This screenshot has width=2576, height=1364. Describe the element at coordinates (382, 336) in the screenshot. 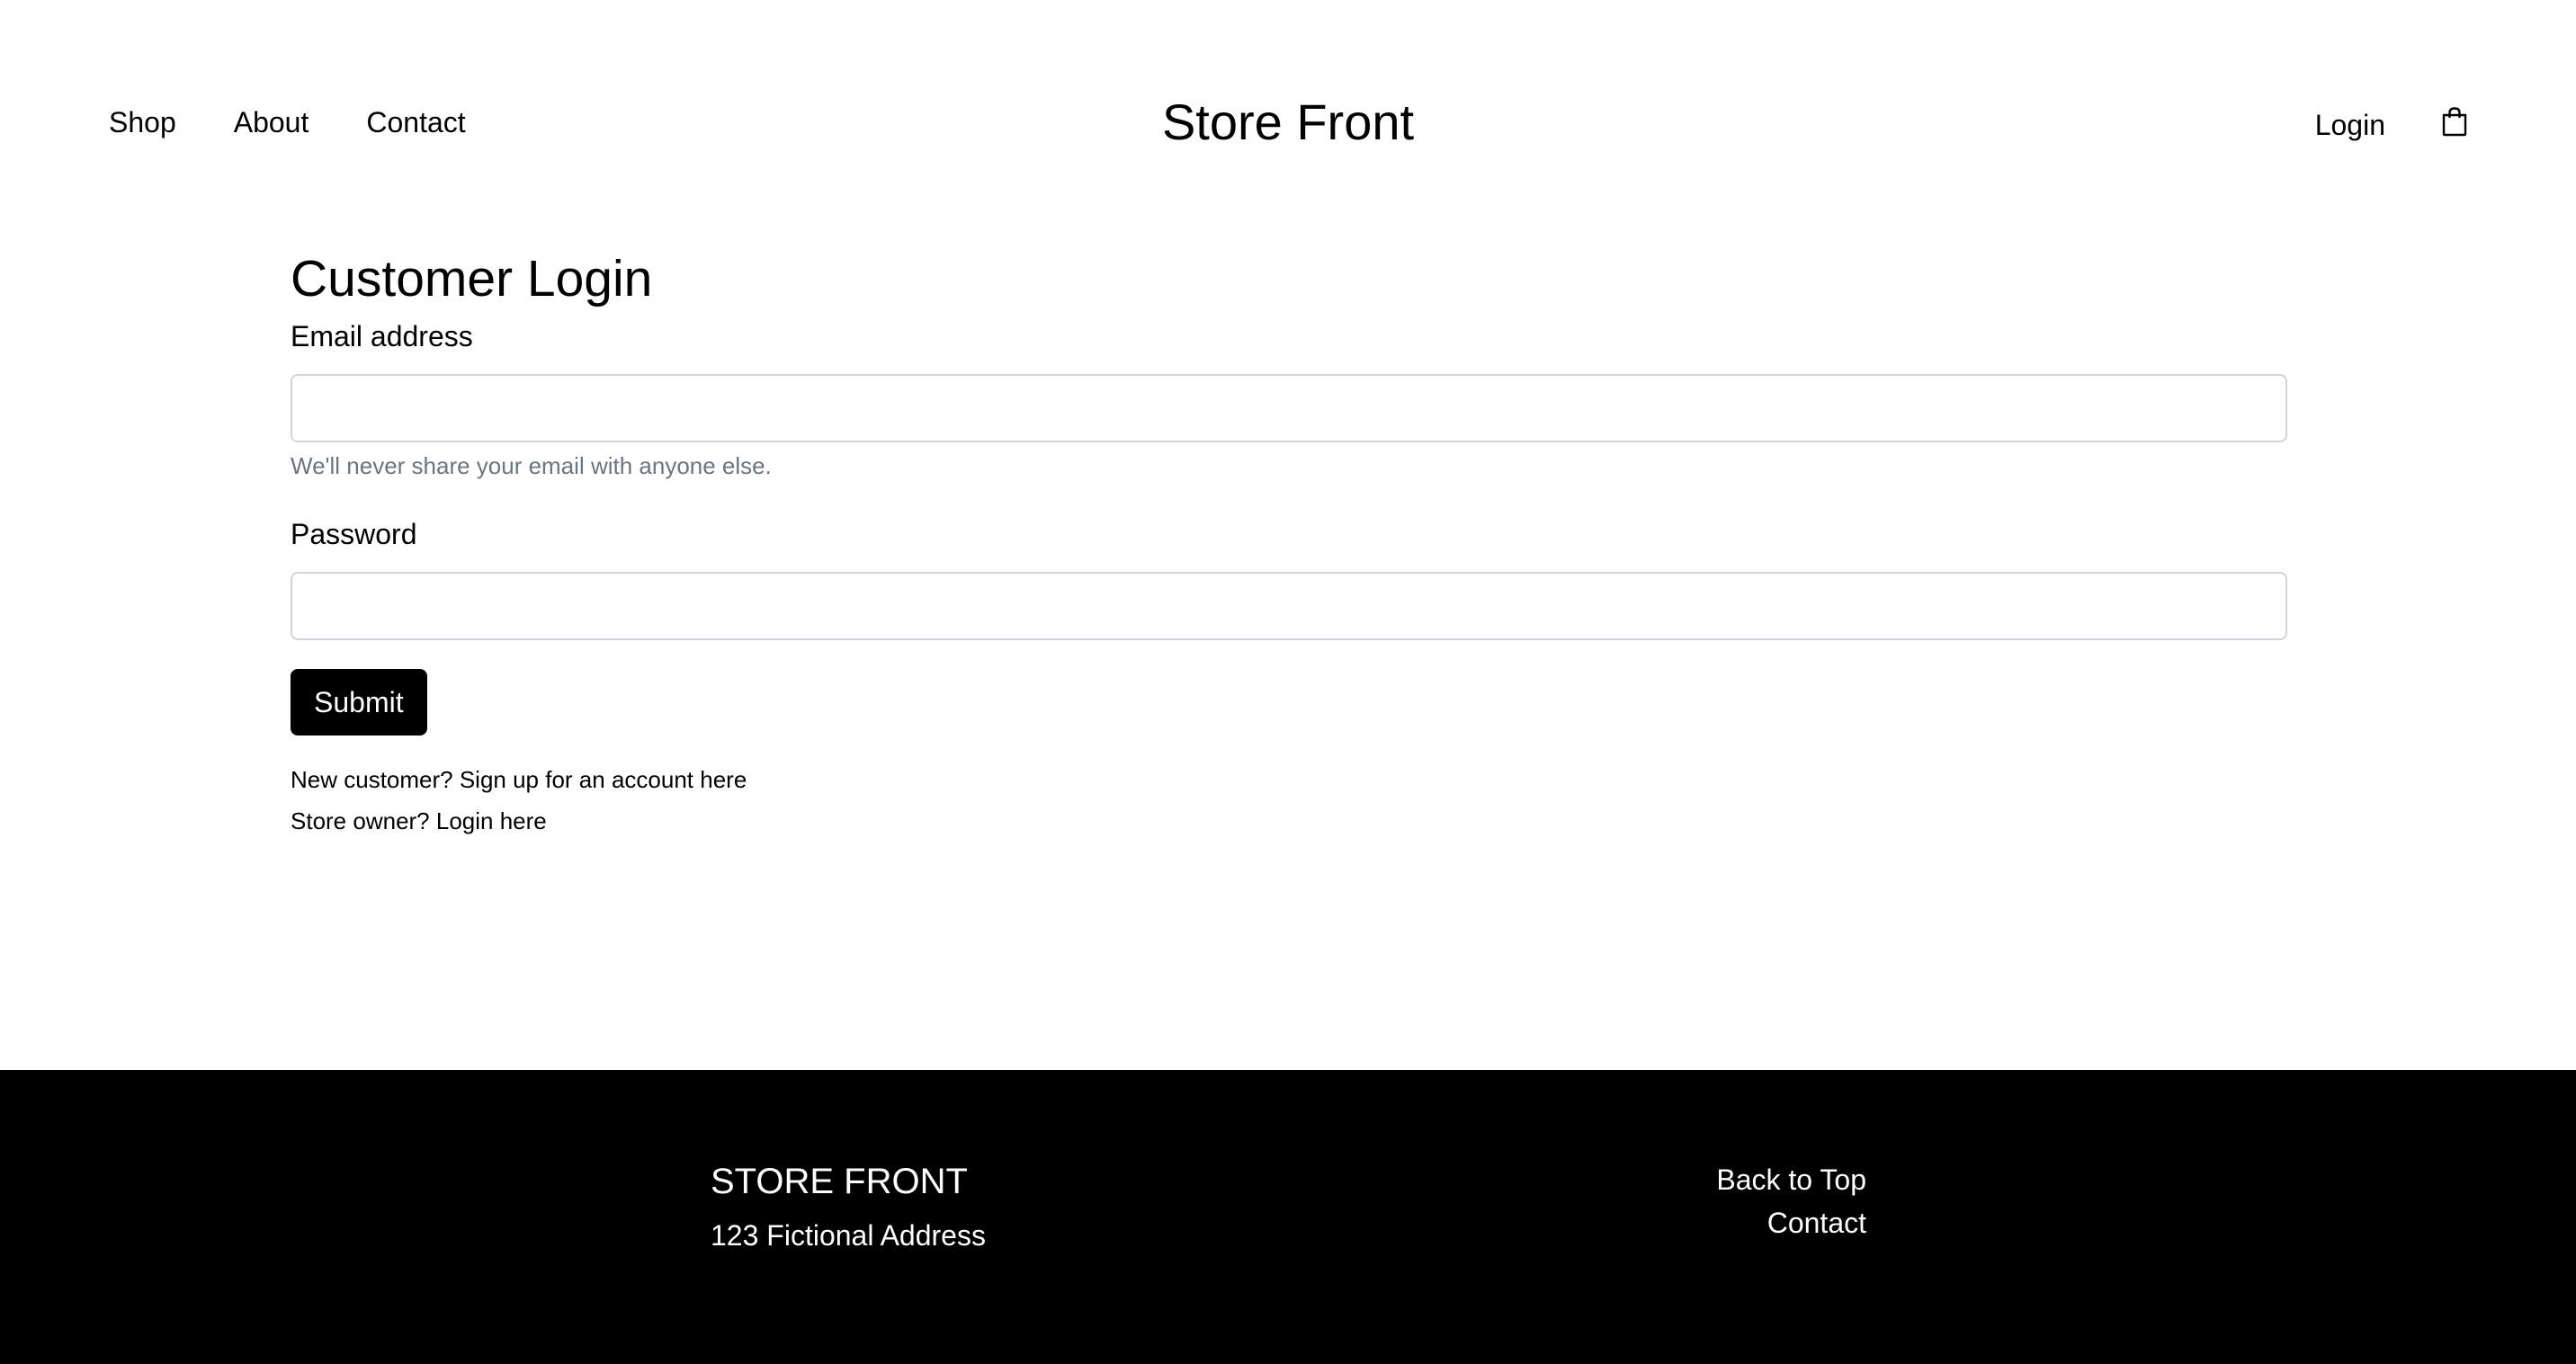

I see `email-label: Email address` at that location.